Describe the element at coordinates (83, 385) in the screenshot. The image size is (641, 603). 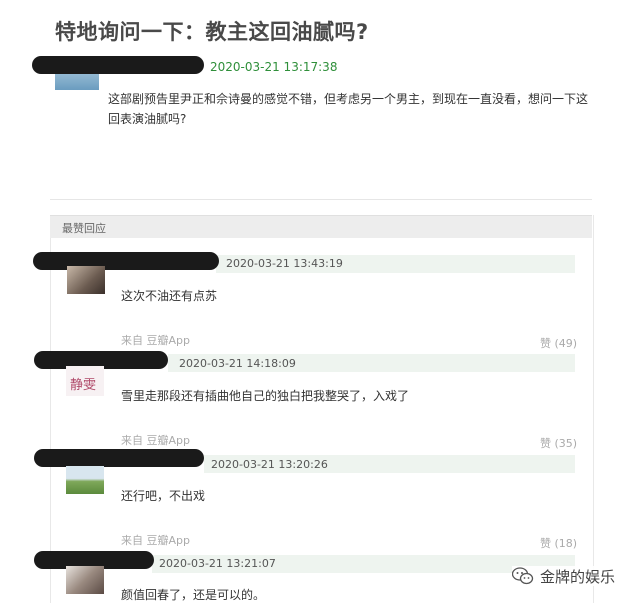
I see `avatar-text: 静雯` at that location.